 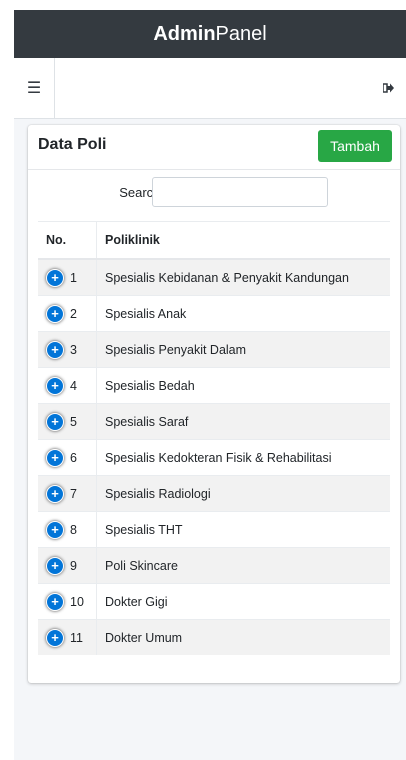 What do you see at coordinates (243, 240) in the screenshot?
I see `column-header-poliklinik: Poliklinik` at bounding box center [243, 240].